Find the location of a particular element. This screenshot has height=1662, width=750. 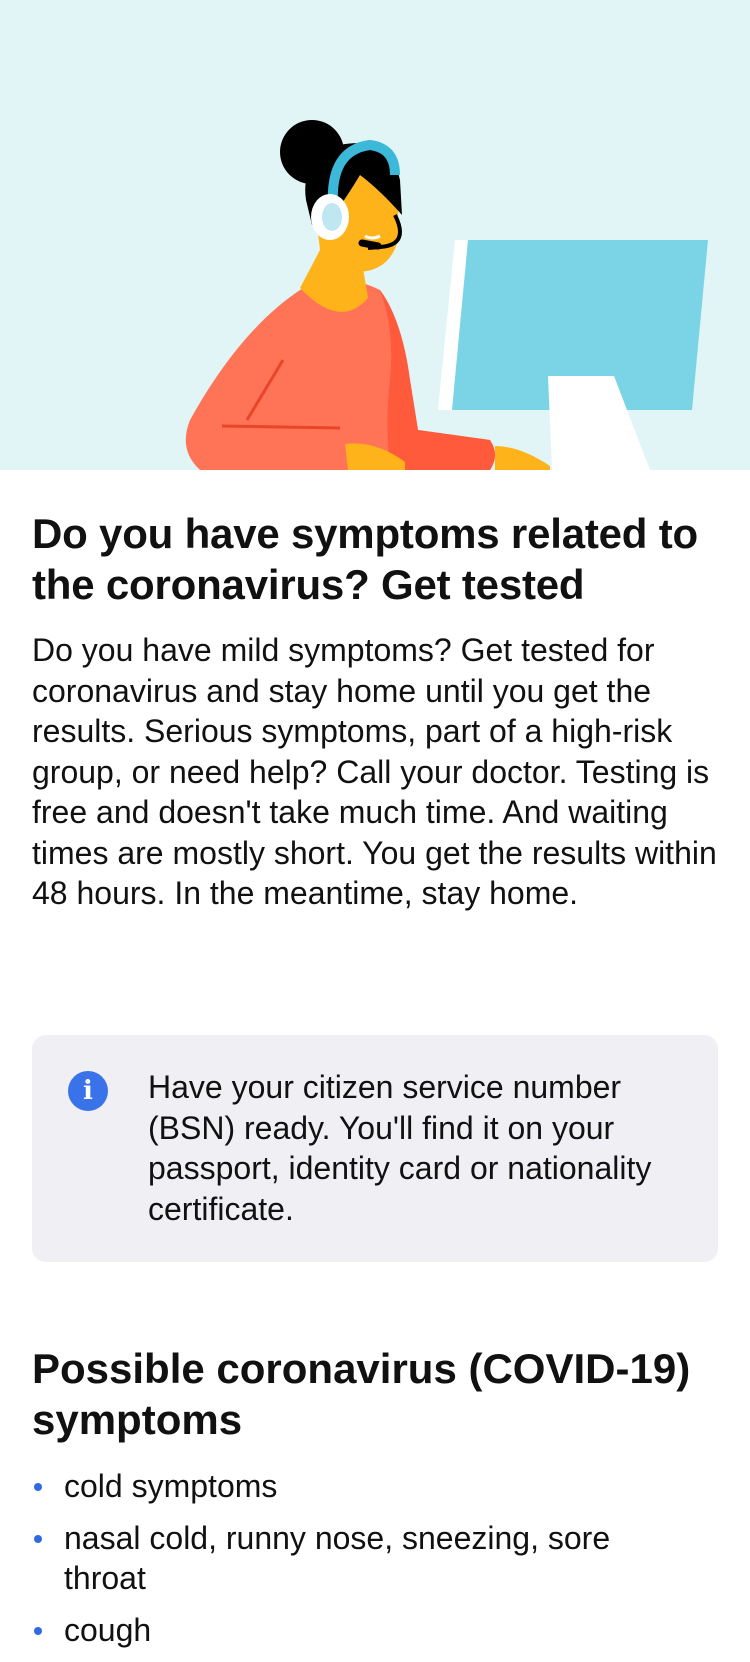

list-item: cough is located at coordinates (328, 1630).